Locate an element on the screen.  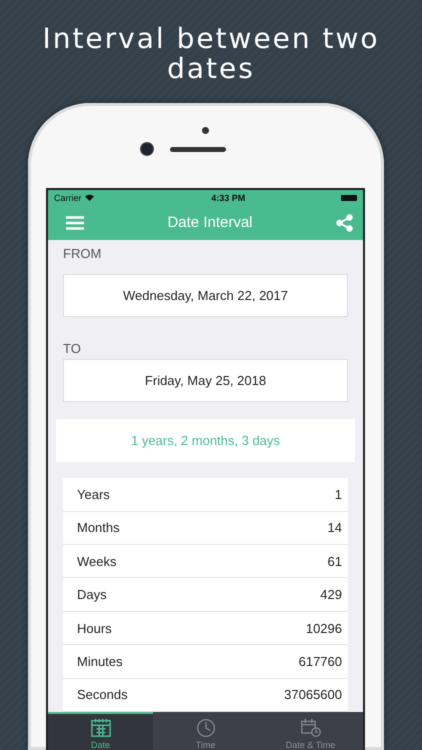
to-date-field: Friday, May 25, 2018 is located at coordinates (205, 380).